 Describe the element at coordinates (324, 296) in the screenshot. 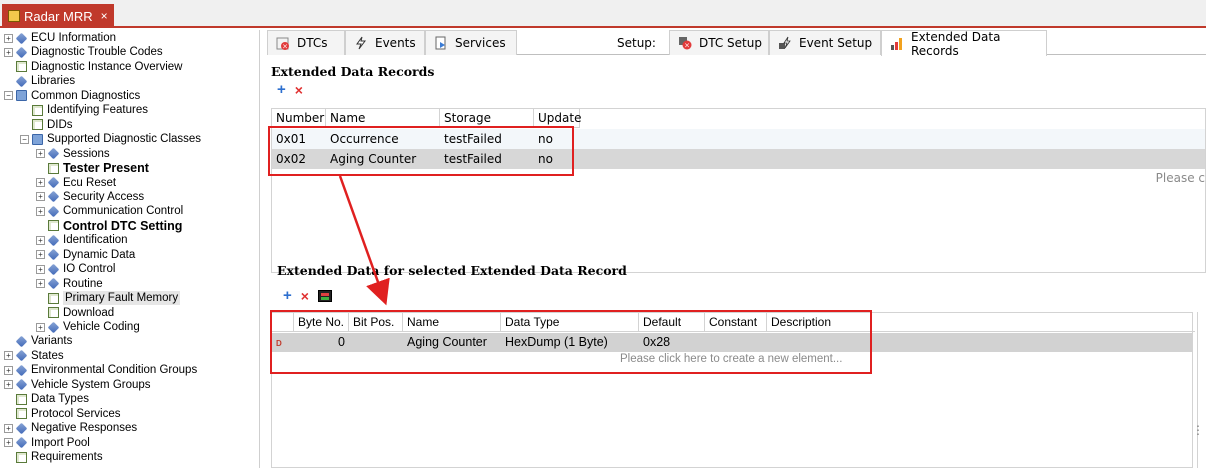

I see `grid-settings-icon` at that location.